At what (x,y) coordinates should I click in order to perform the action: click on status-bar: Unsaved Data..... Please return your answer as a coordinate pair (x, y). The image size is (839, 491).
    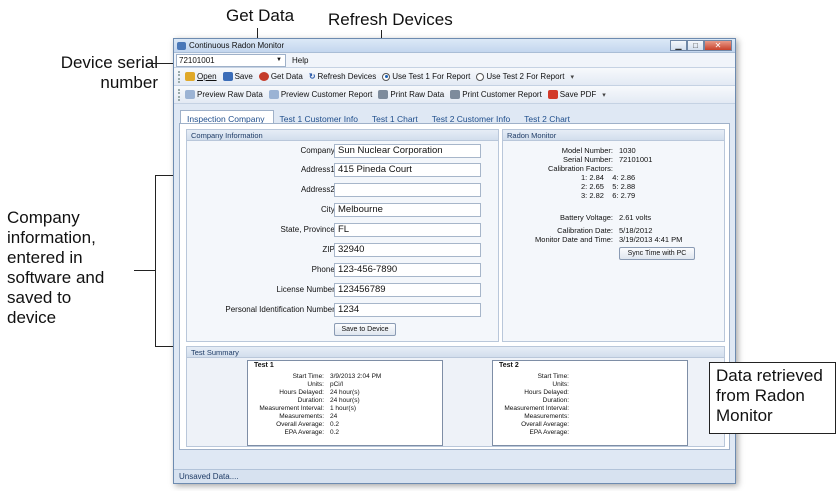
    Looking at the image, I should click on (454, 476).